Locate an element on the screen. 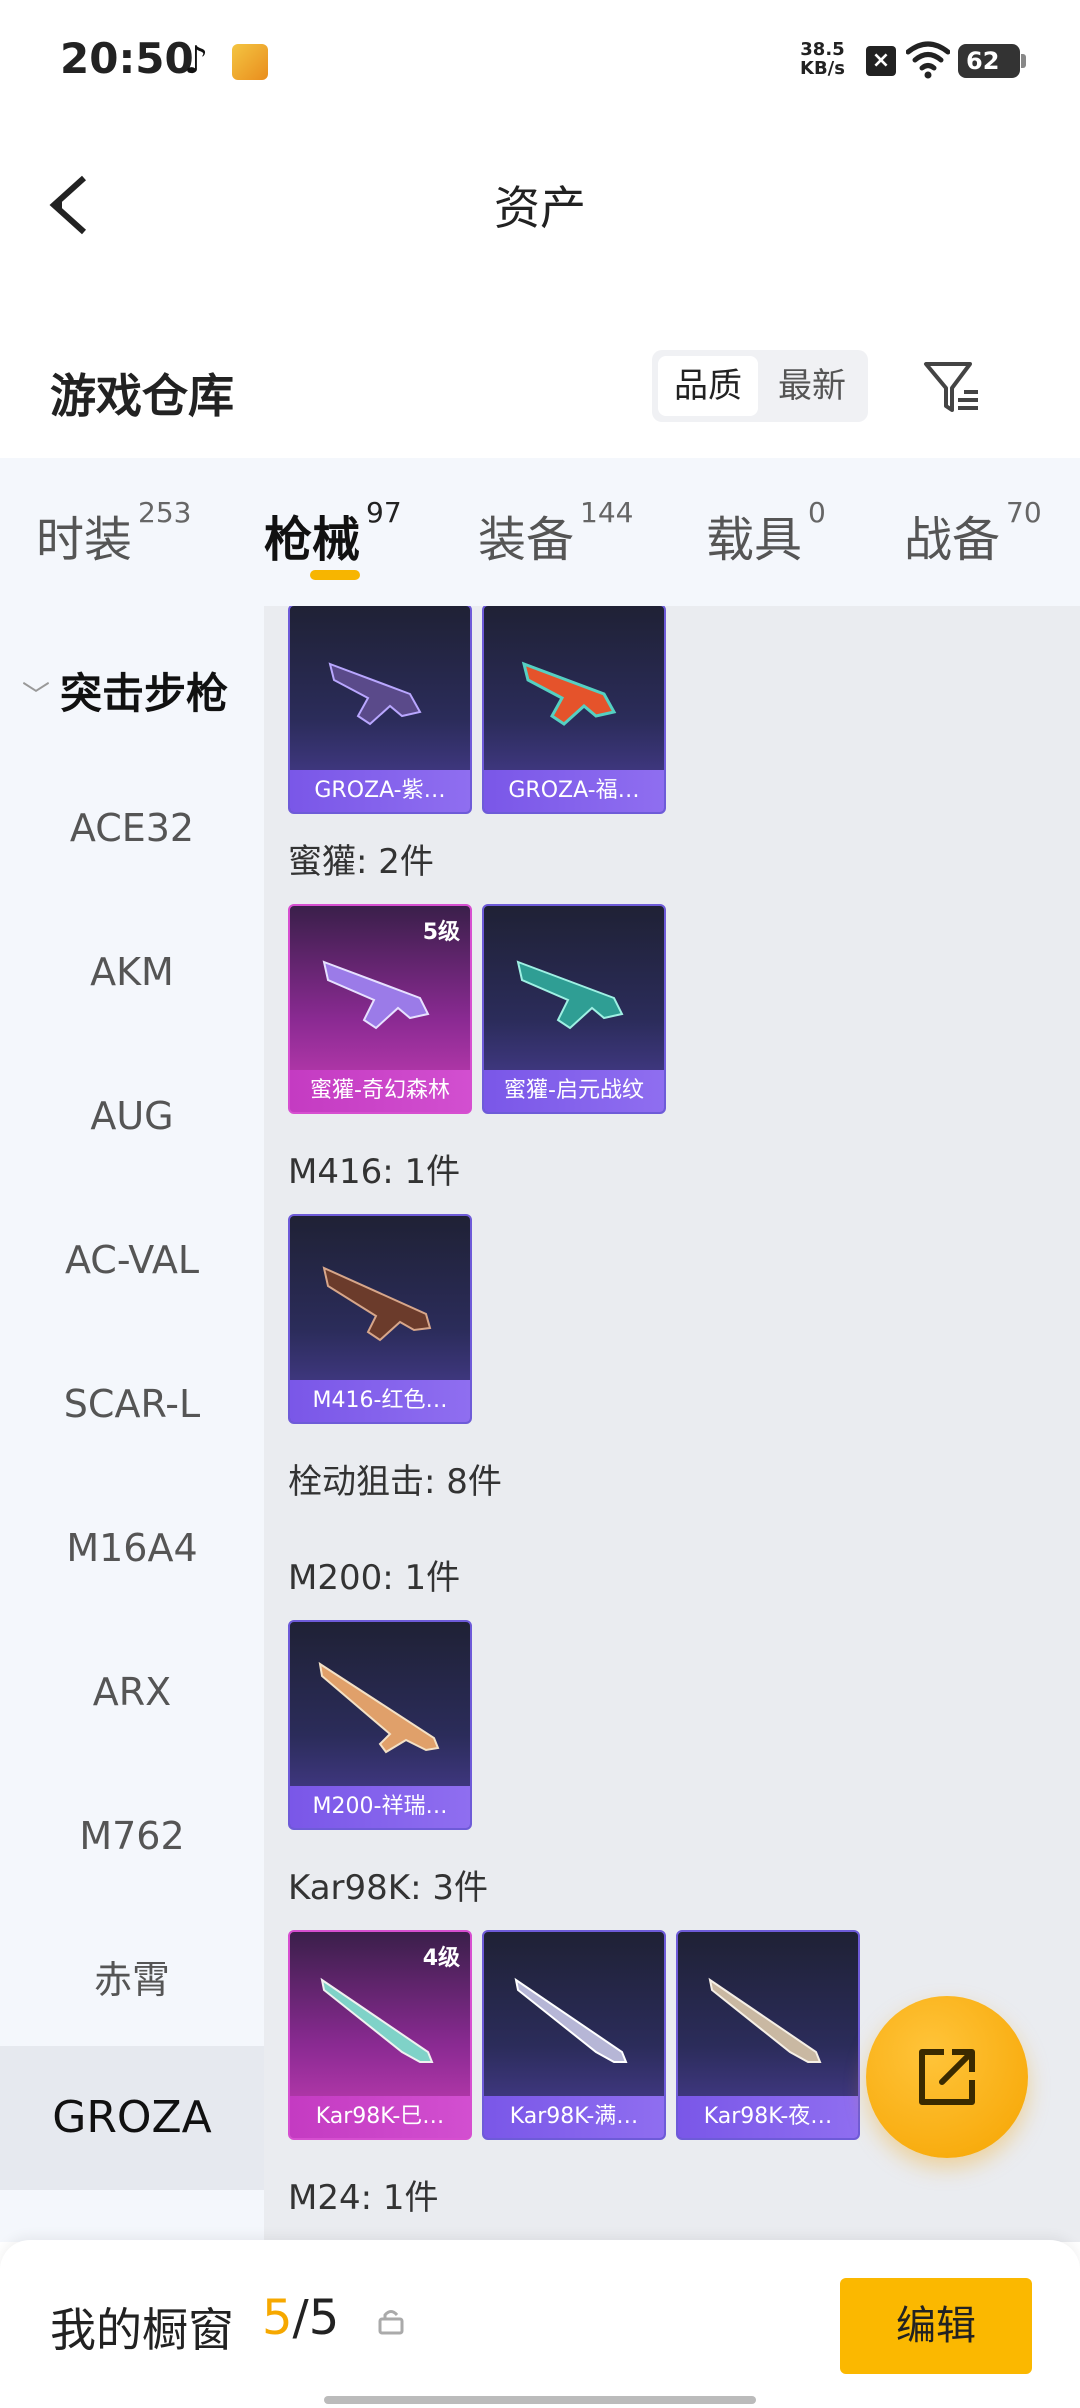 This screenshot has height=2408, width=1080. category-tabs: 时装 253 枪械 97 装备 144 载具 0 战备 70 is located at coordinates (540, 532).